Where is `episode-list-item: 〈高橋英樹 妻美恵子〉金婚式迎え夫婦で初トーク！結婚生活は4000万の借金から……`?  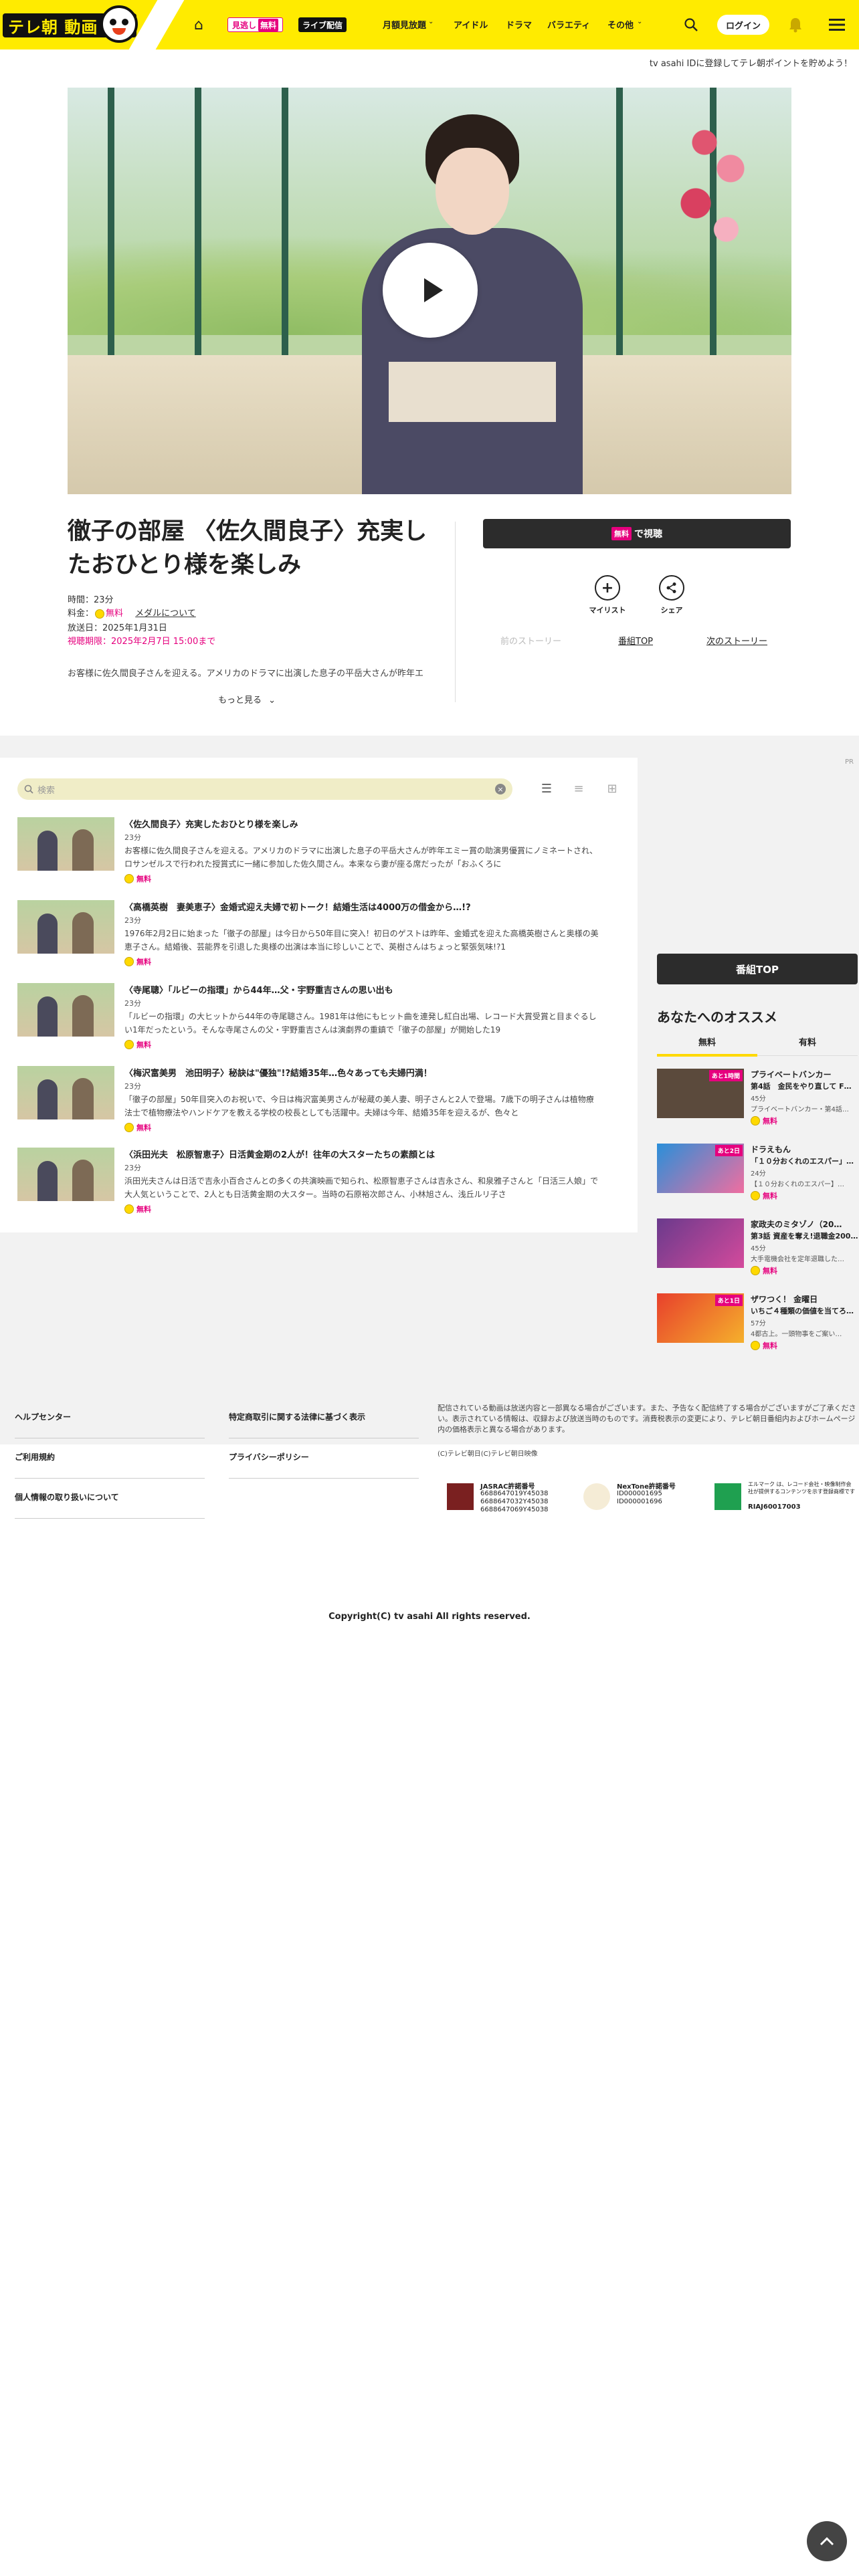 episode-list-item: 〈高橋英樹 妻美恵子〉金婚式迎え夫婦で初トーク！結婚生活は4000万の借金から…… is located at coordinates (318, 937).